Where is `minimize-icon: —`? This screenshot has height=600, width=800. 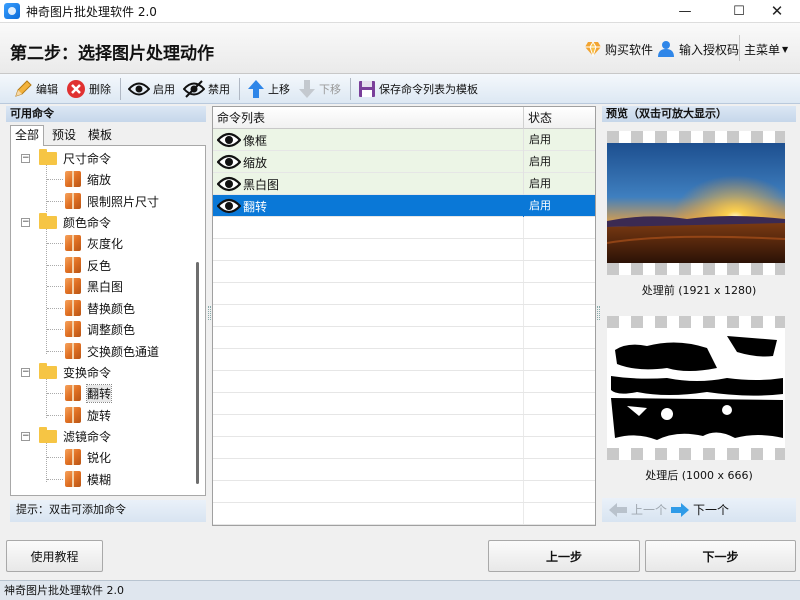
minimize-icon: — is located at coordinates (685, 11).